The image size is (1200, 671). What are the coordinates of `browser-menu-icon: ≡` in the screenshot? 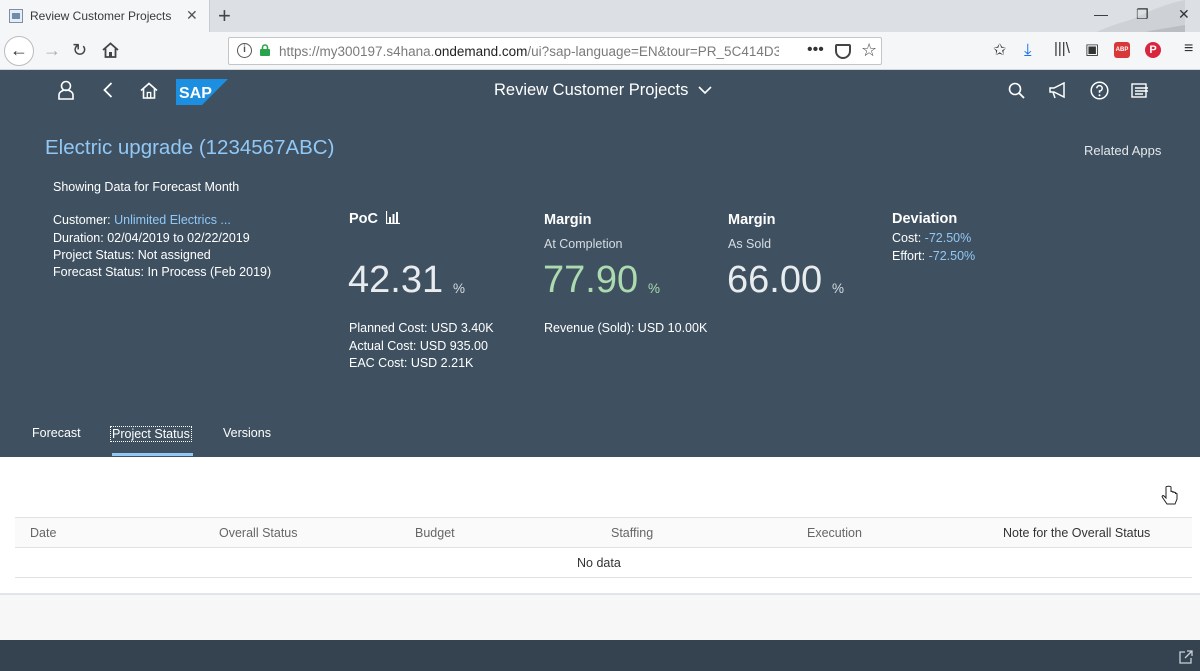 It's located at (1188, 49).